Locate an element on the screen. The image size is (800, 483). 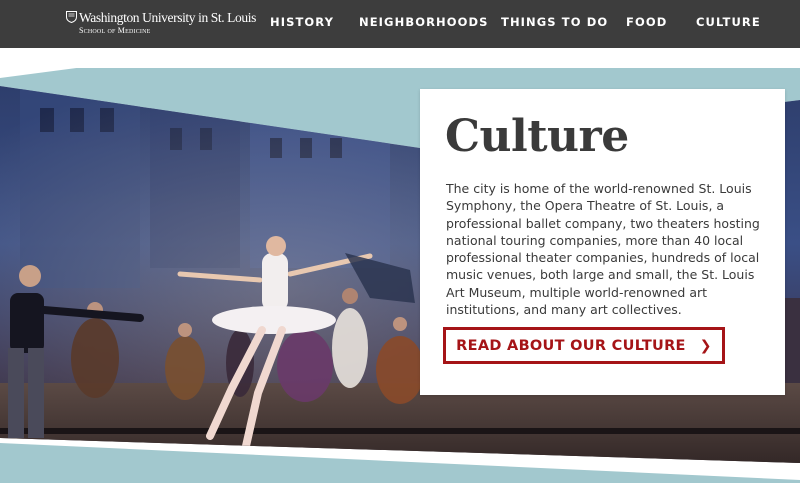
nav-item-neighborhoods: NEIGHBORHOODS is located at coordinates (424, 22).